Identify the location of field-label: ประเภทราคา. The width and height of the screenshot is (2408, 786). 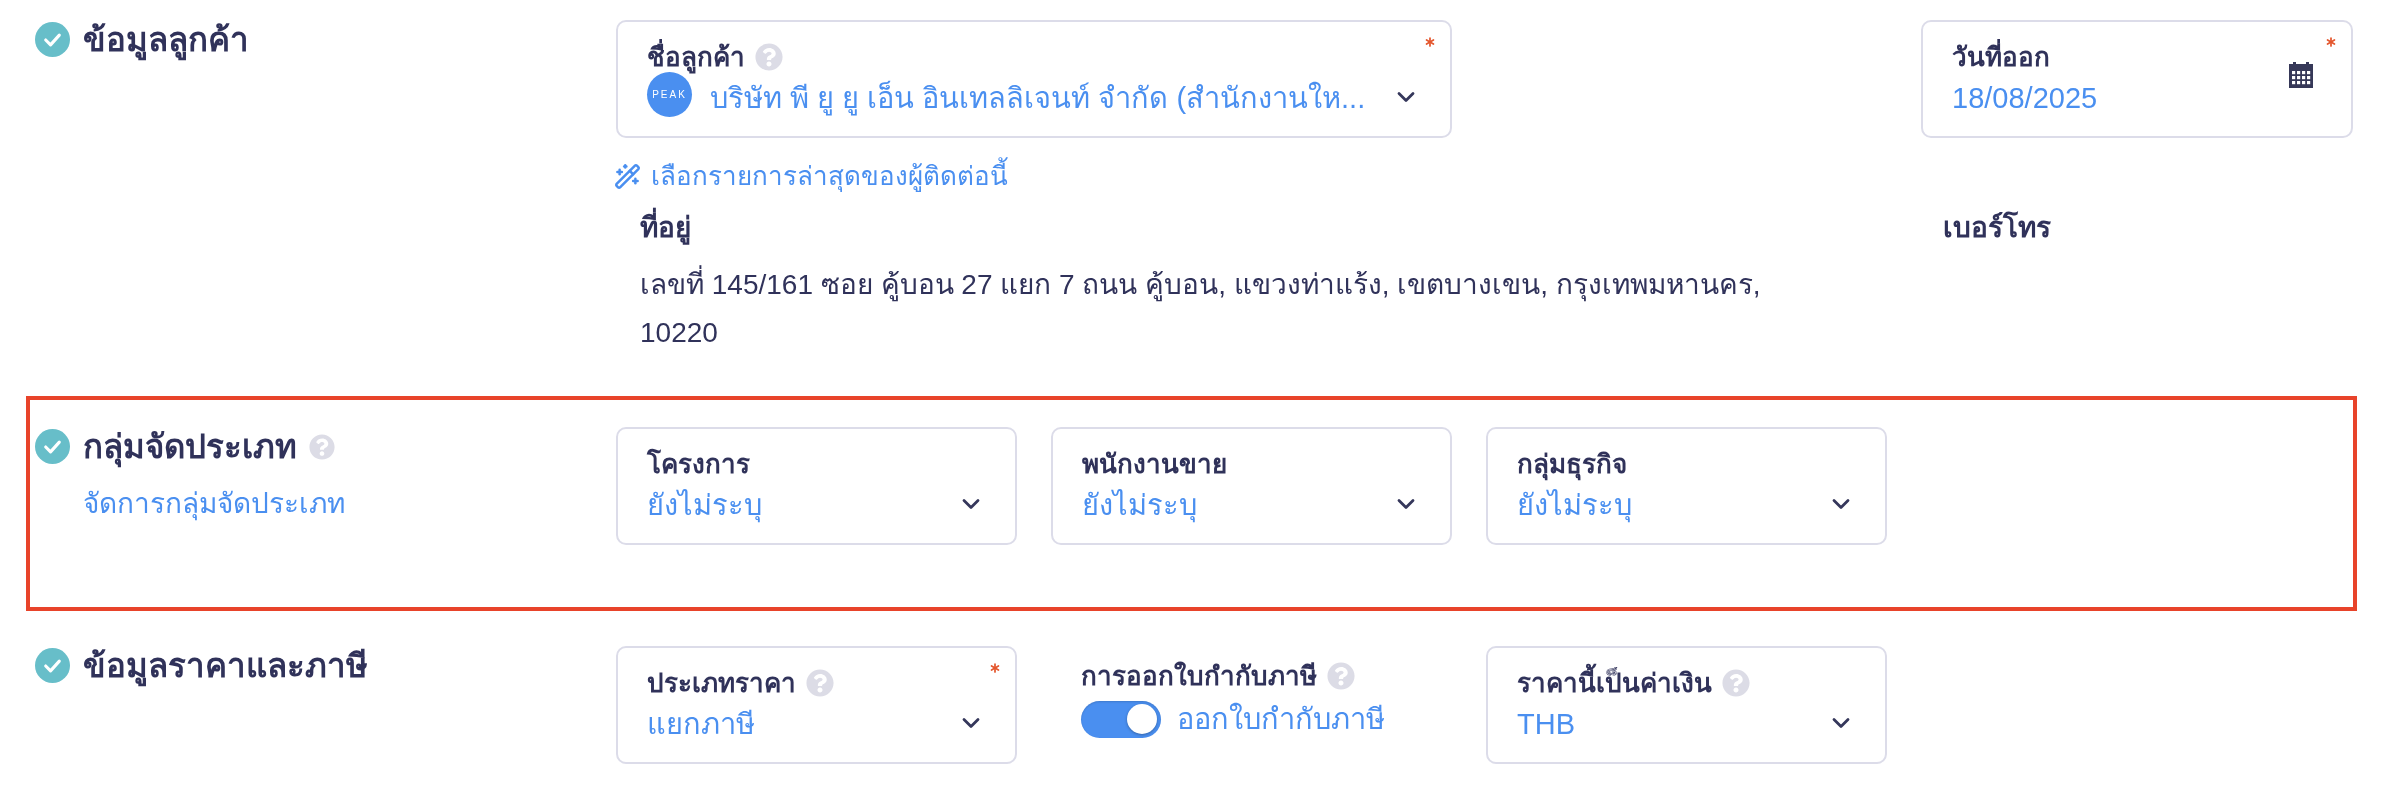
(721, 683).